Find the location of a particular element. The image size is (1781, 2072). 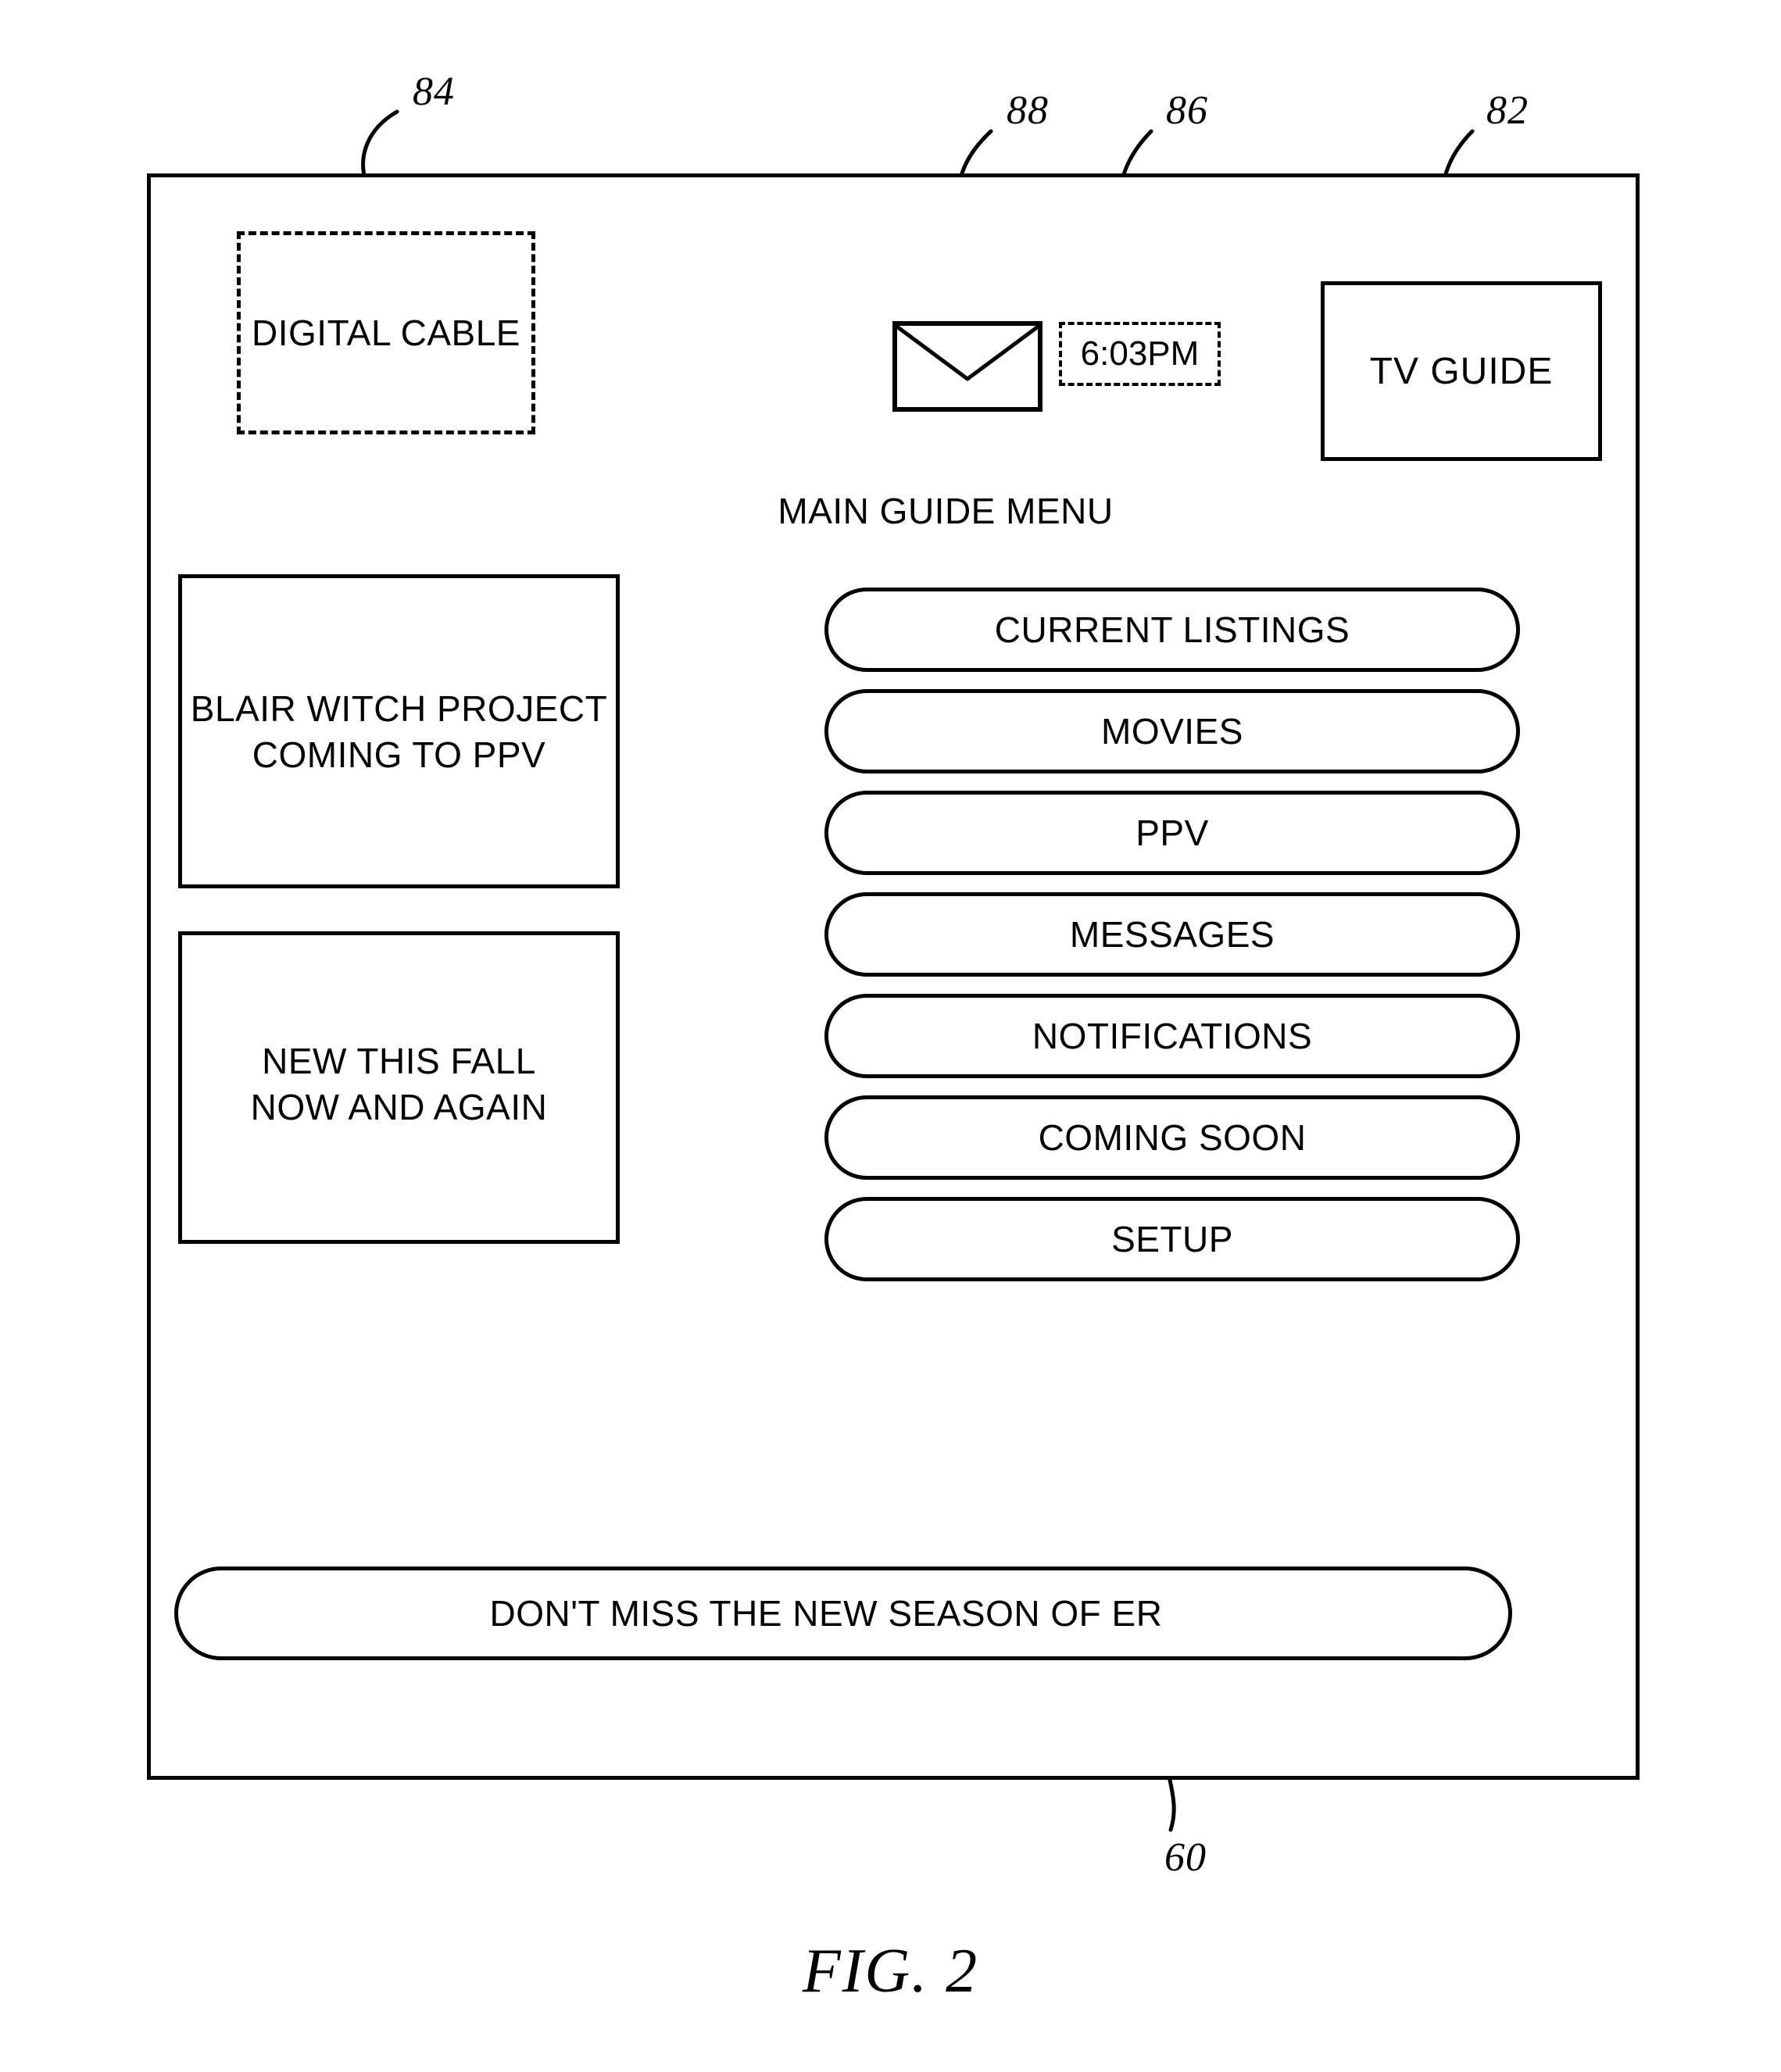

menu-item-label: NOTIFICATIONS is located at coordinates (1172, 1036).